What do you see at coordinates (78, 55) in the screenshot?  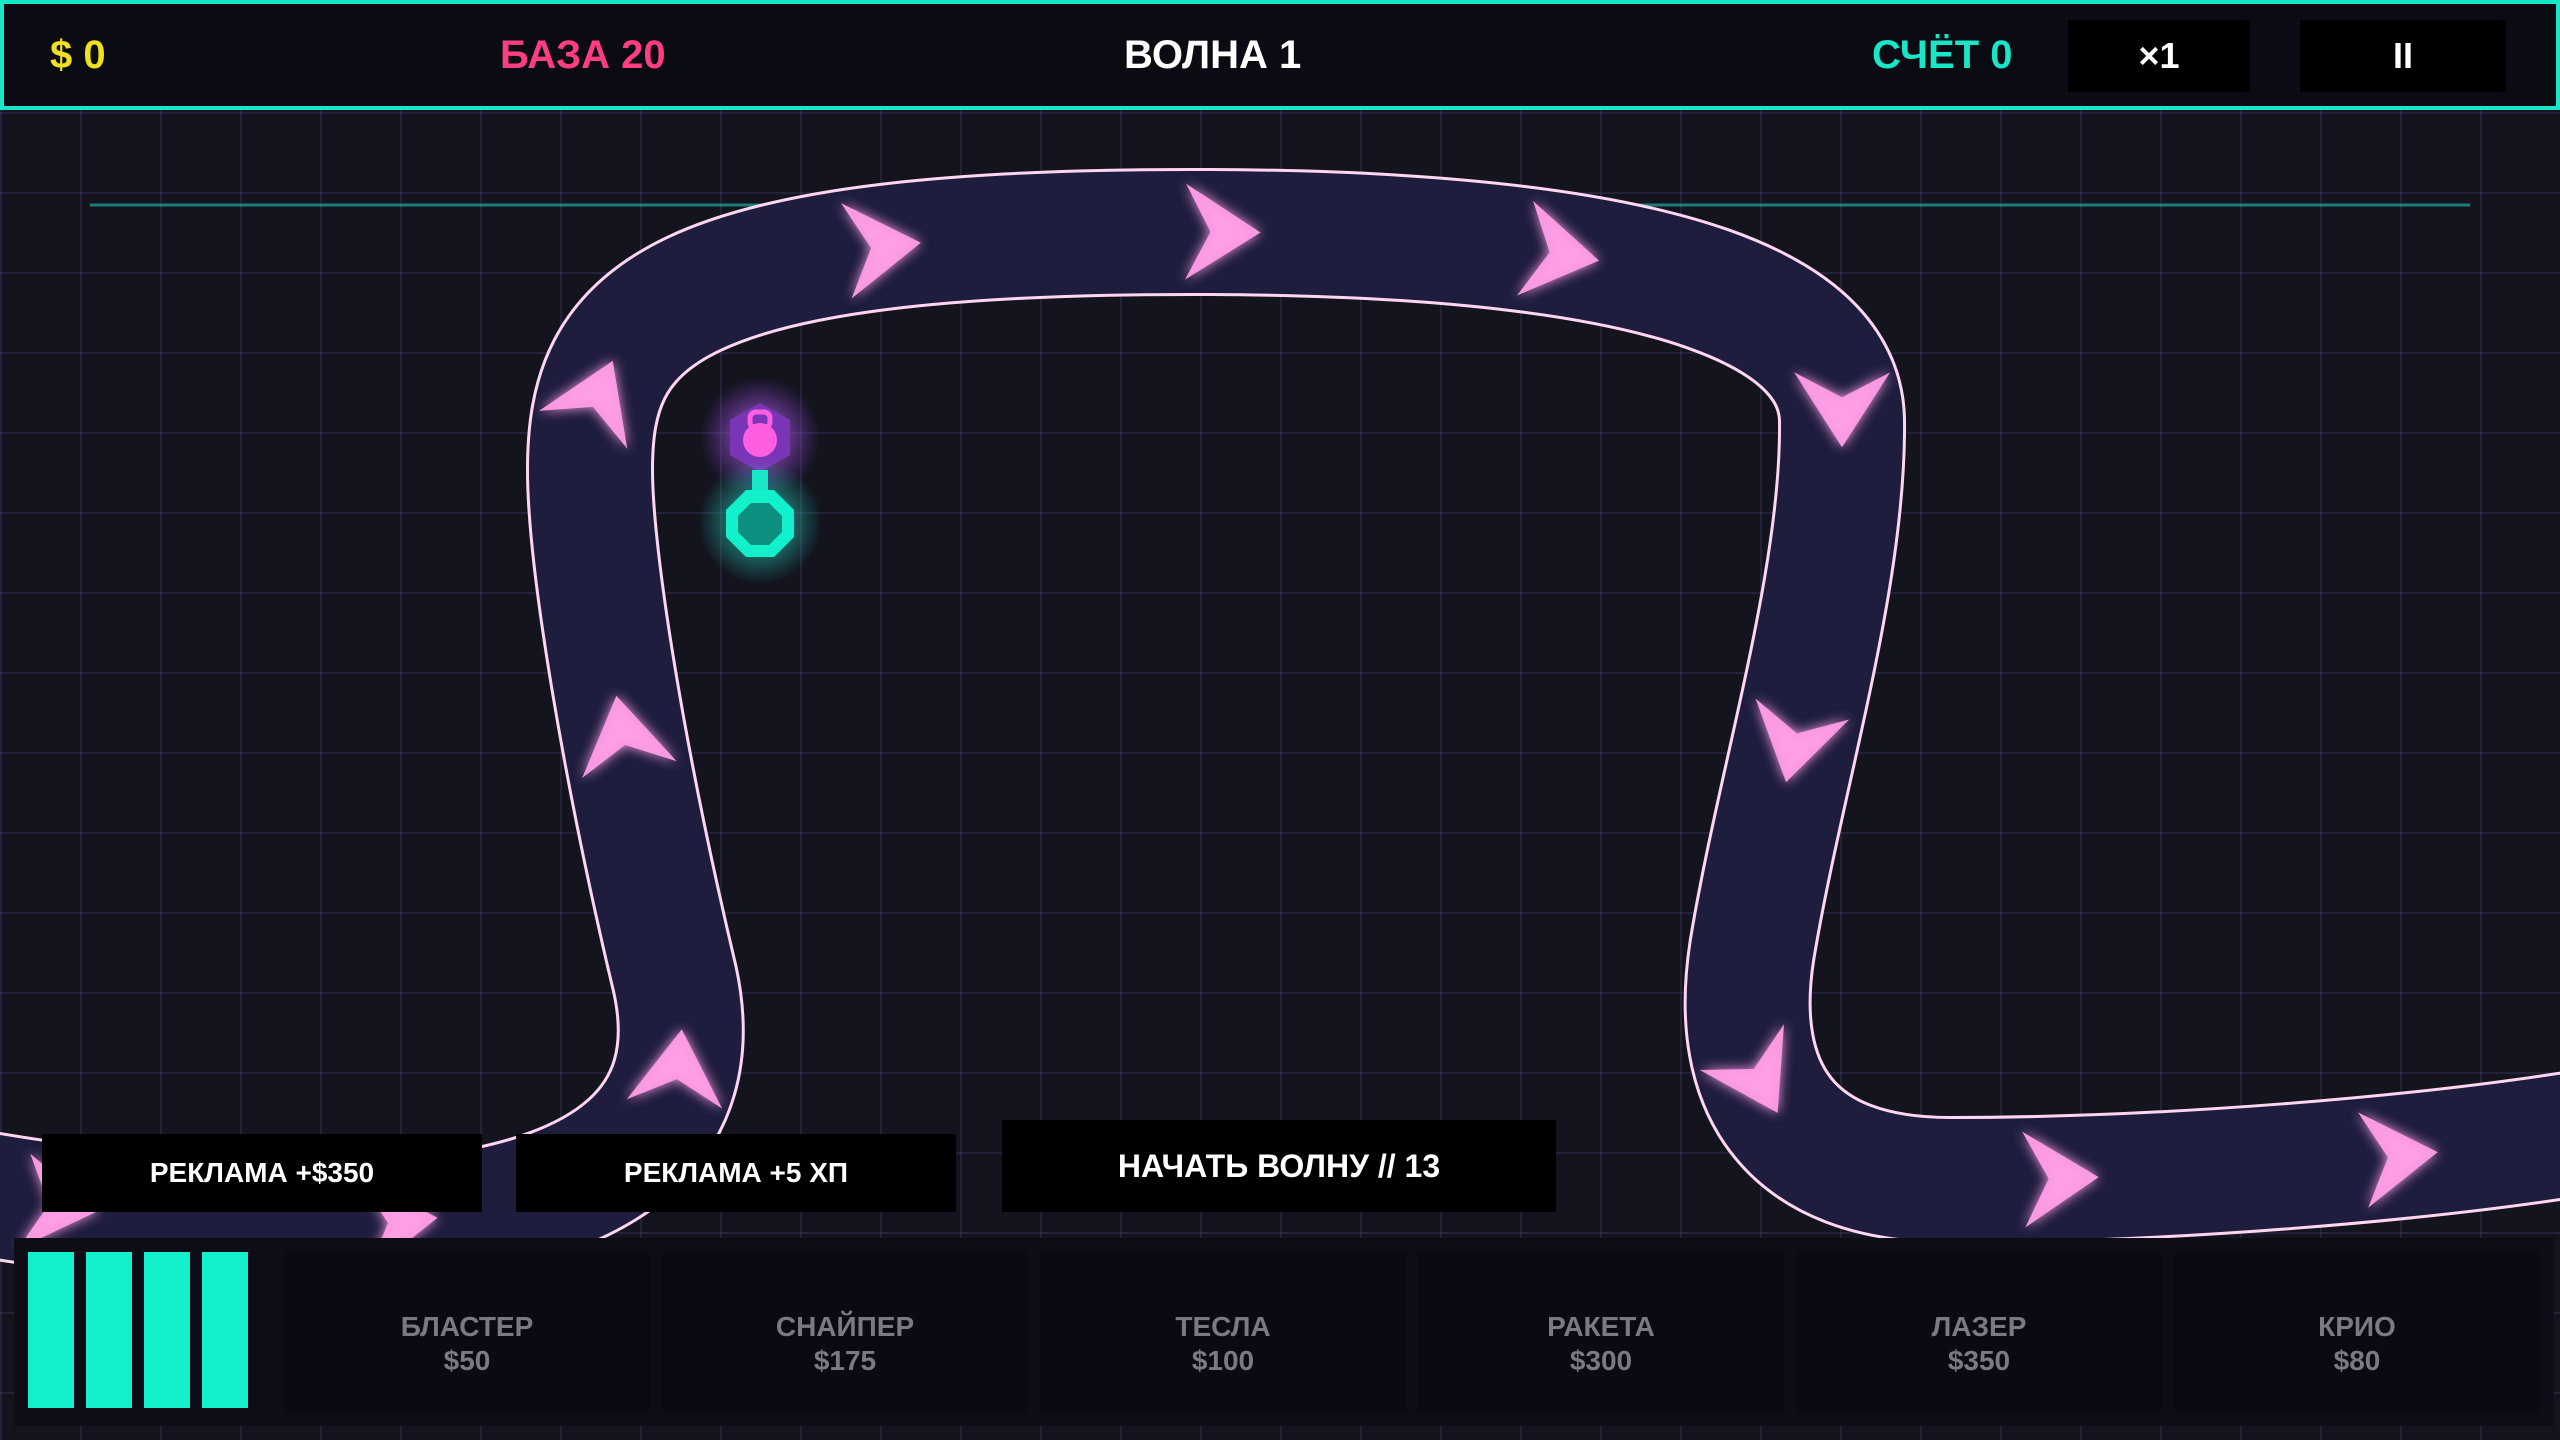 I see `money-counter: $ 0` at bounding box center [78, 55].